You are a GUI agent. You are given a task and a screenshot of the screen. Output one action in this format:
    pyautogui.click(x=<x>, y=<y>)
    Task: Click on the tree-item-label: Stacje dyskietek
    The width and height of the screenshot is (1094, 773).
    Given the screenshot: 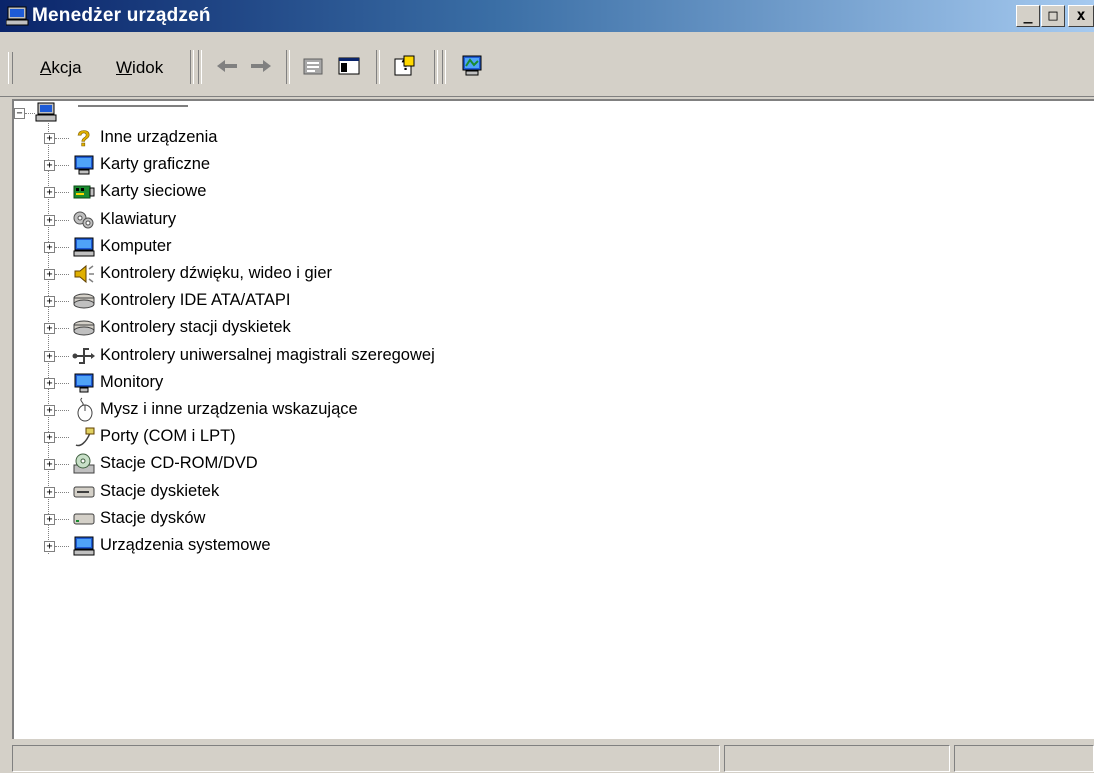 What is the action you would take?
    pyautogui.click(x=159, y=491)
    